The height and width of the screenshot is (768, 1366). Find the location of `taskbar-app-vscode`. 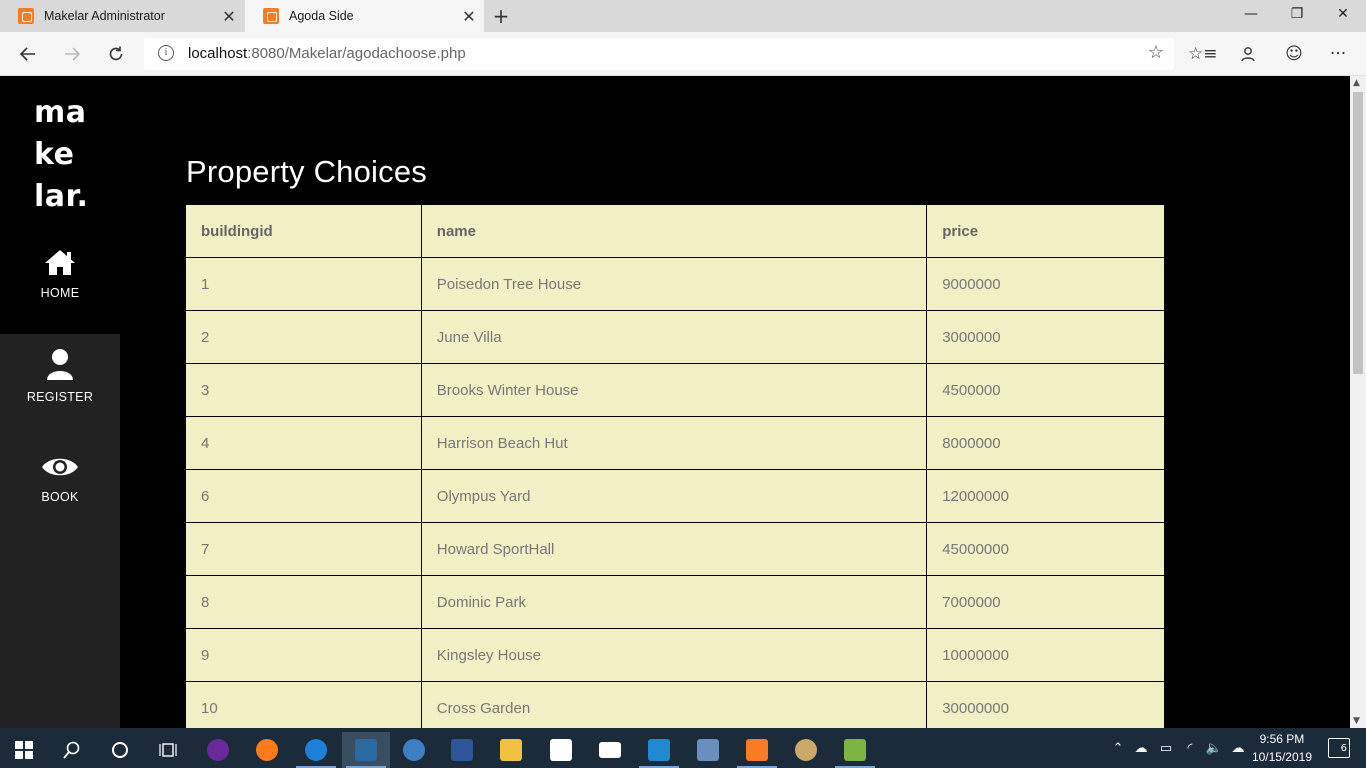

taskbar-app-vscode is located at coordinates (659, 750).